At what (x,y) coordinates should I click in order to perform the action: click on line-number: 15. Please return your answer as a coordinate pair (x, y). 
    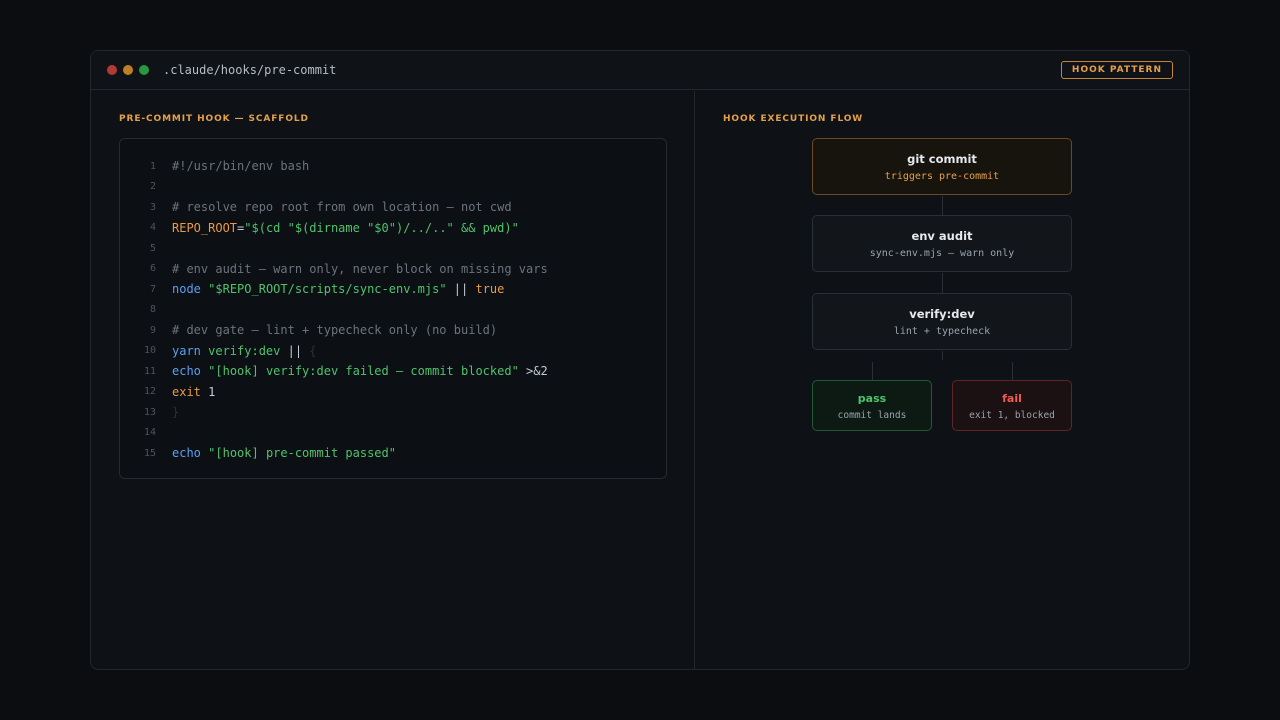
    Looking at the image, I should click on (149, 453).